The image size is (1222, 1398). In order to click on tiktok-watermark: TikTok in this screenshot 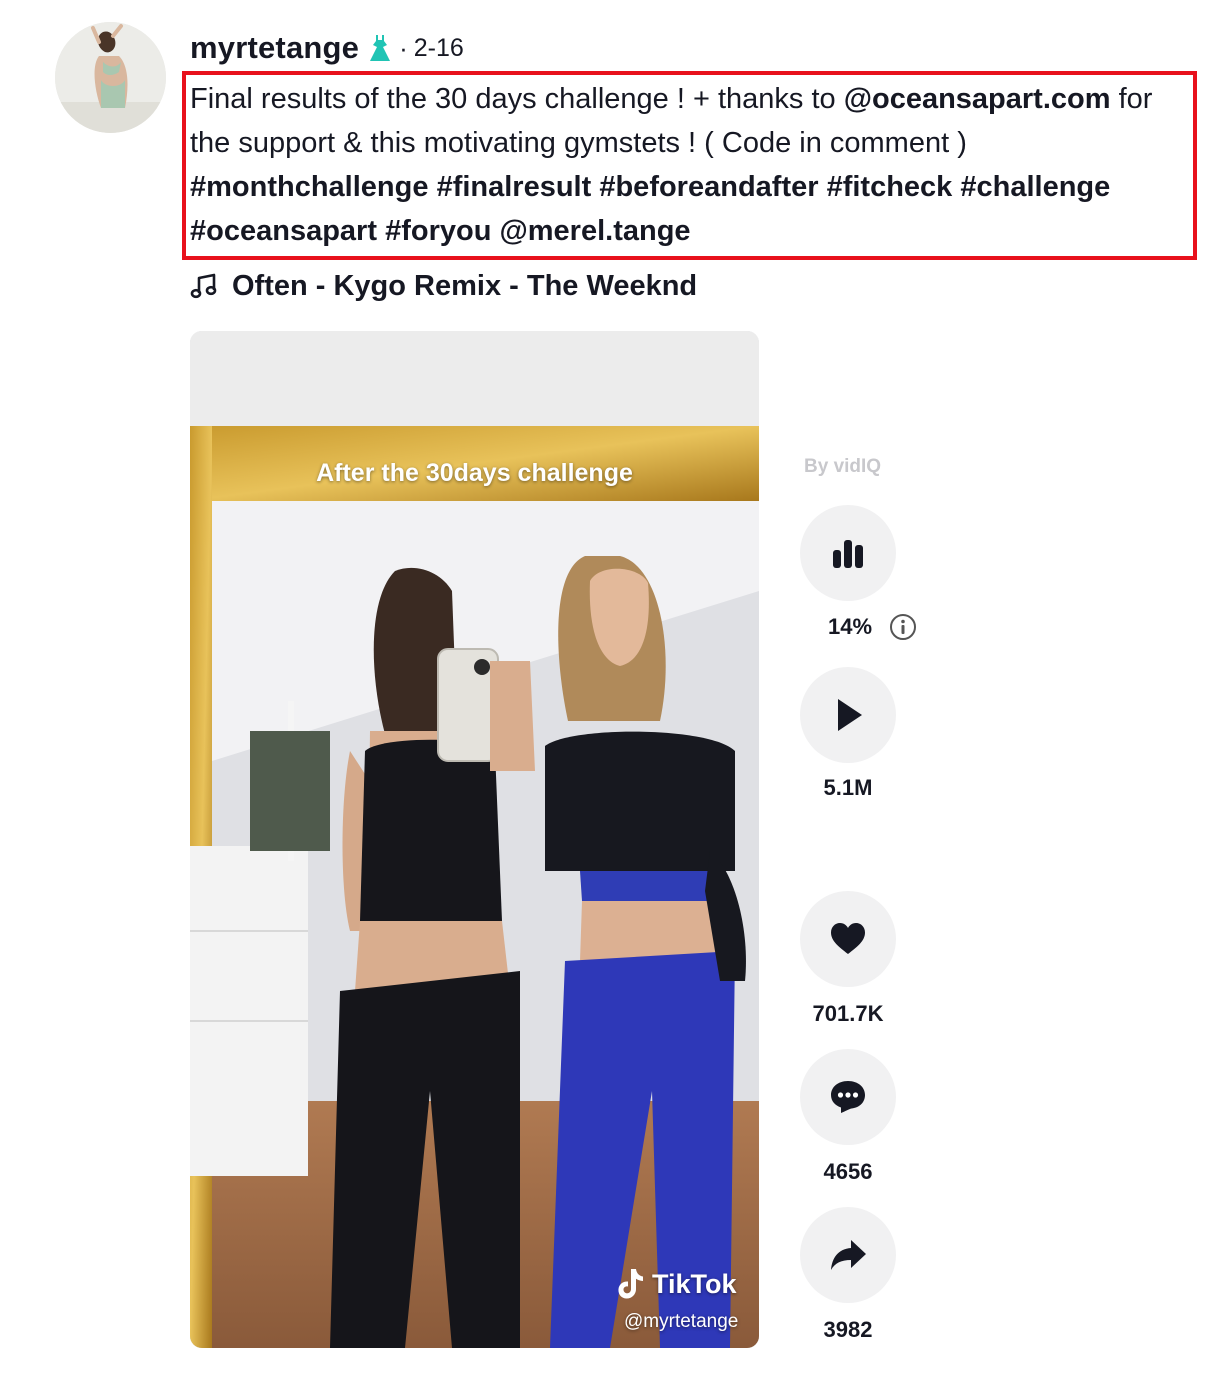, I will do `click(676, 1284)`.